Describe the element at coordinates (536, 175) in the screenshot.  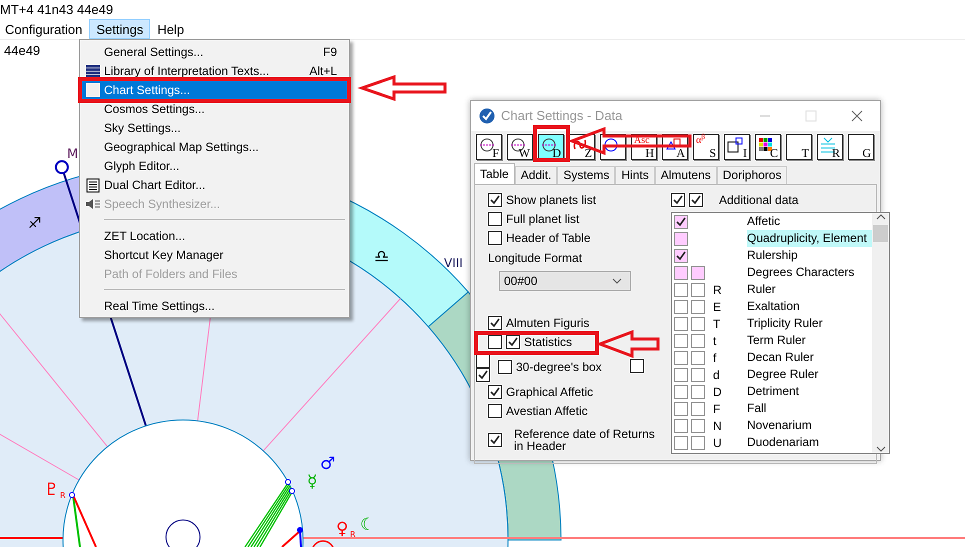
I see `tab: Addit.` at that location.